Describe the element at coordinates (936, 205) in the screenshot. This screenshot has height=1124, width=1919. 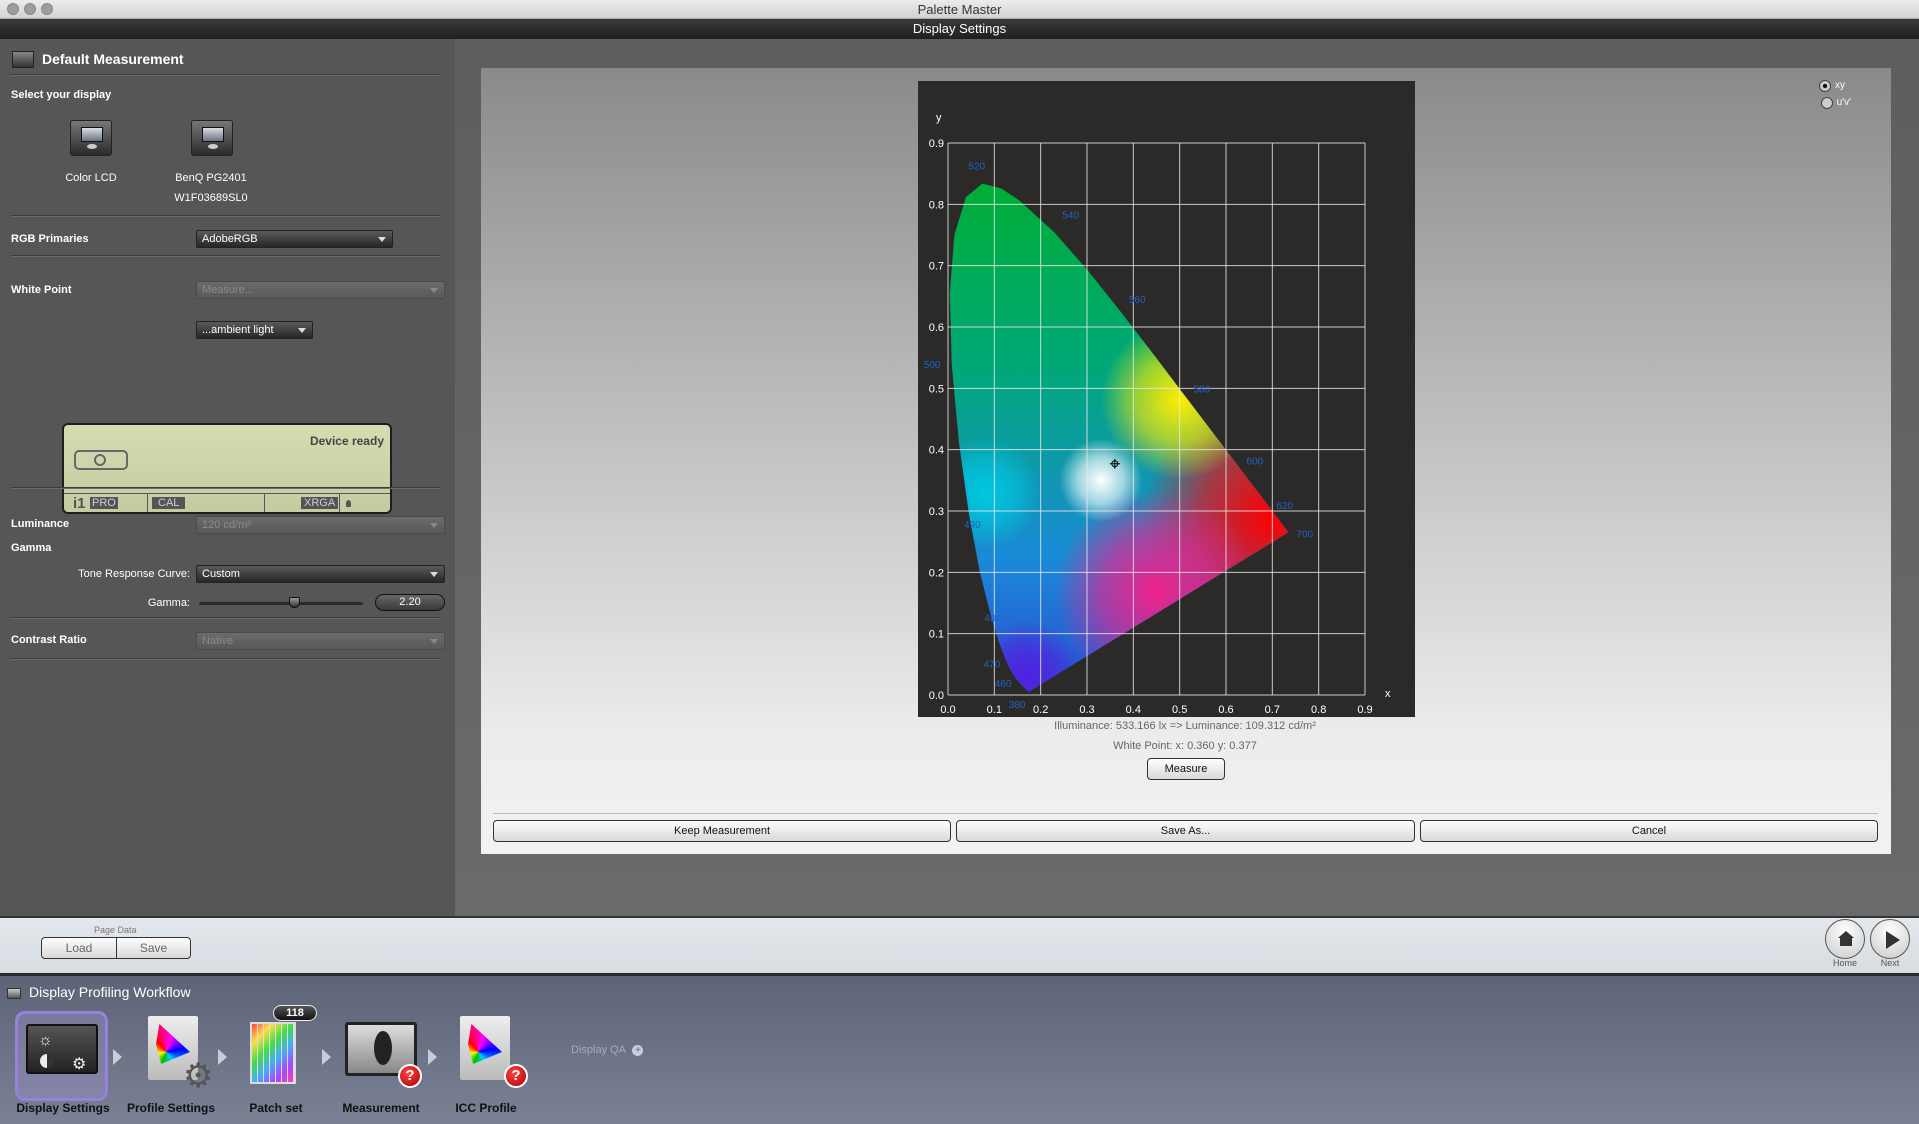
I see `y-tick-label: 0.8` at that location.